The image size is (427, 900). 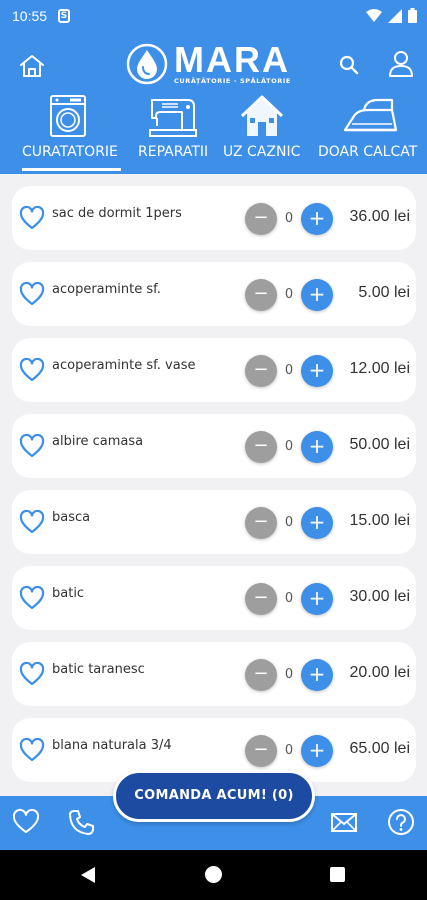 I want to click on list-item: albire camasa −0 +50.00 lei, so click(x=214, y=446).